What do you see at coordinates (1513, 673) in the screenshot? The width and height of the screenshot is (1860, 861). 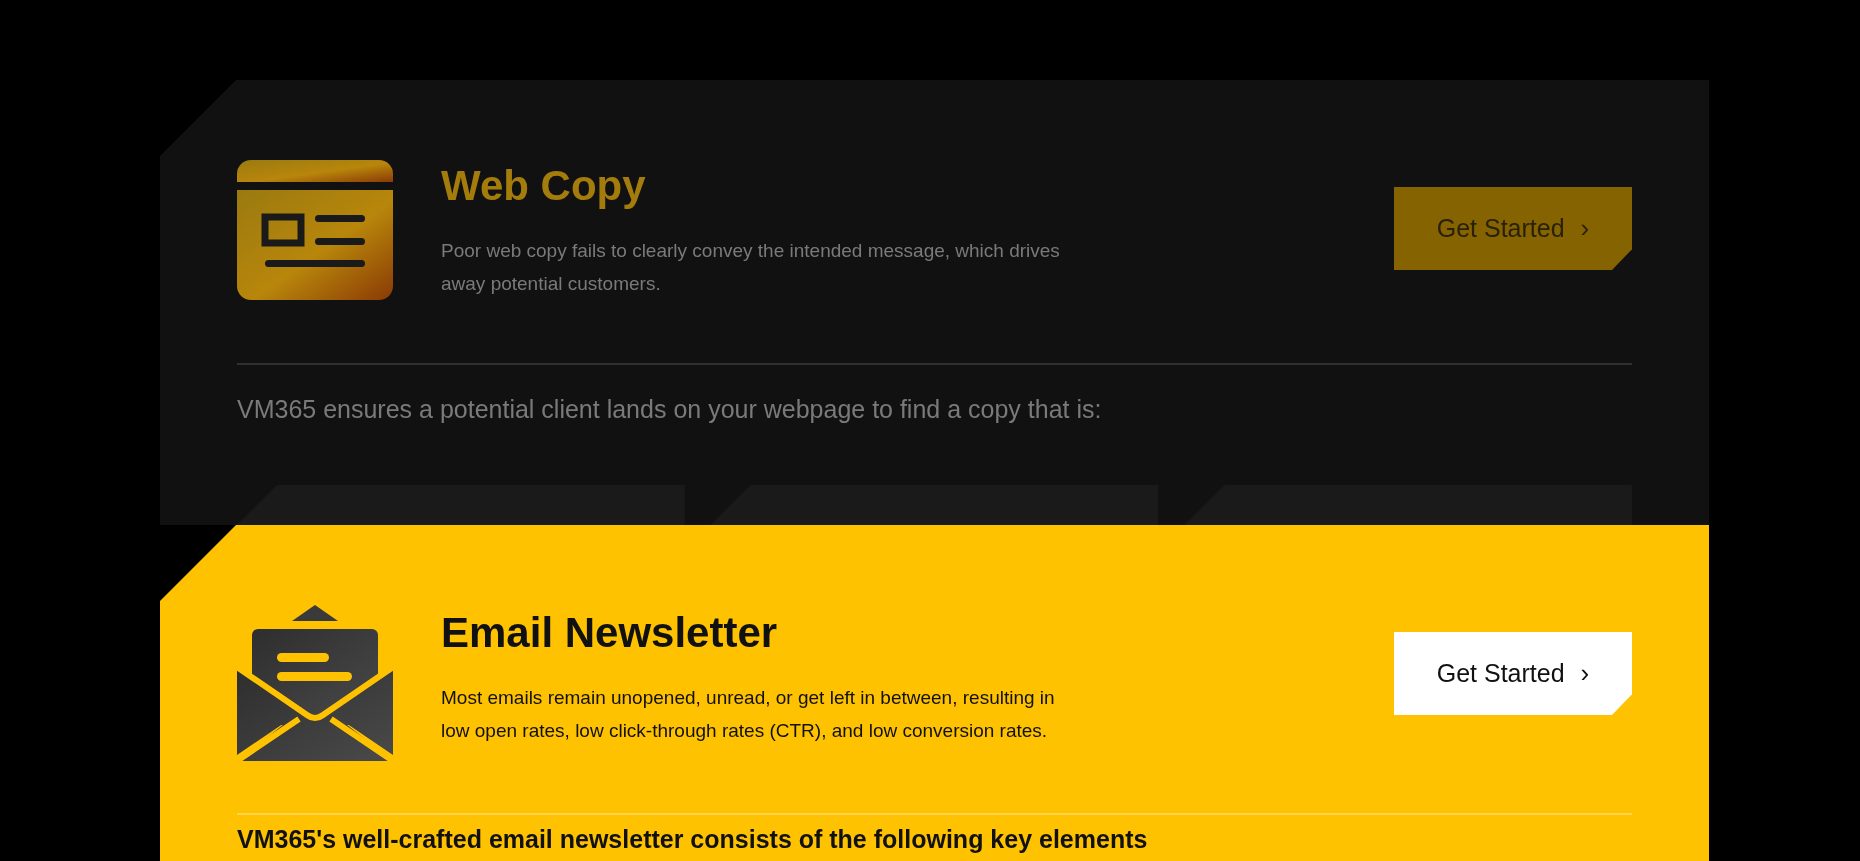 I see `get-started-button: Get Started ›` at bounding box center [1513, 673].